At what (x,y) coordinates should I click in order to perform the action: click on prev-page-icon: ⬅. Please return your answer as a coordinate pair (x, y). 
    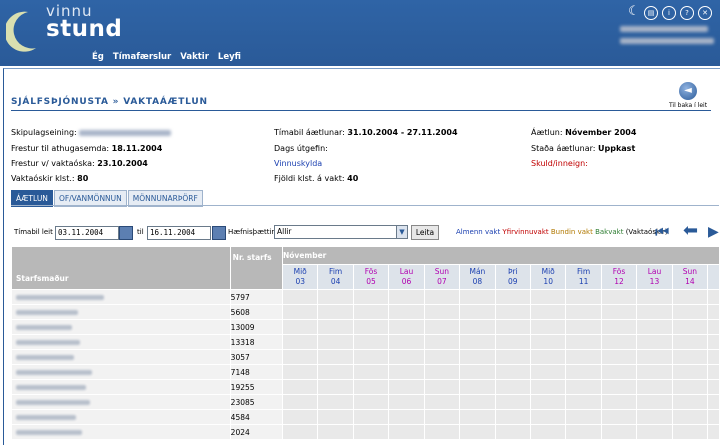
    Looking at the image, I should click on (690, 230).